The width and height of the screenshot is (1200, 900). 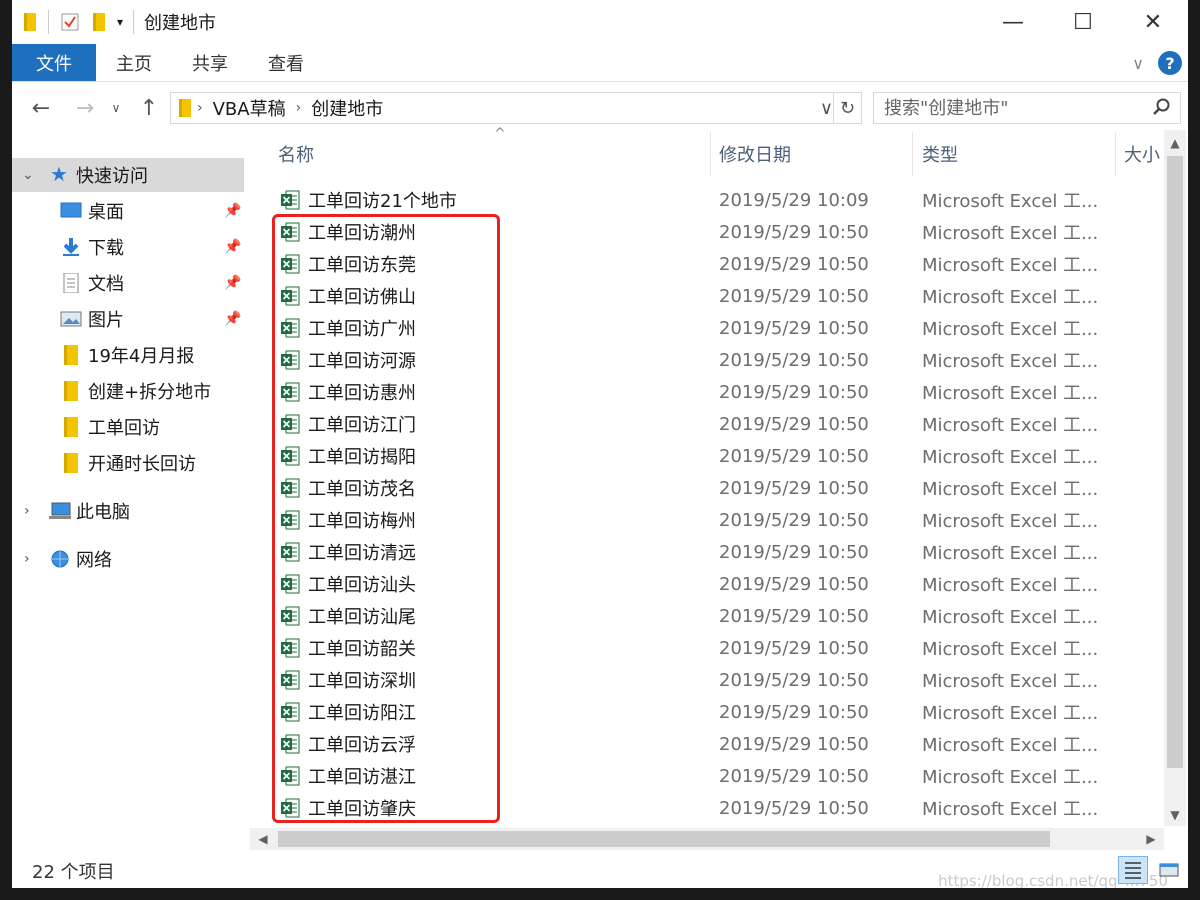 What do you see at coordinates (382, 201) in the screenshot?
I see `file-name: 工单回访21个地市` at bounding box center [382, 201].